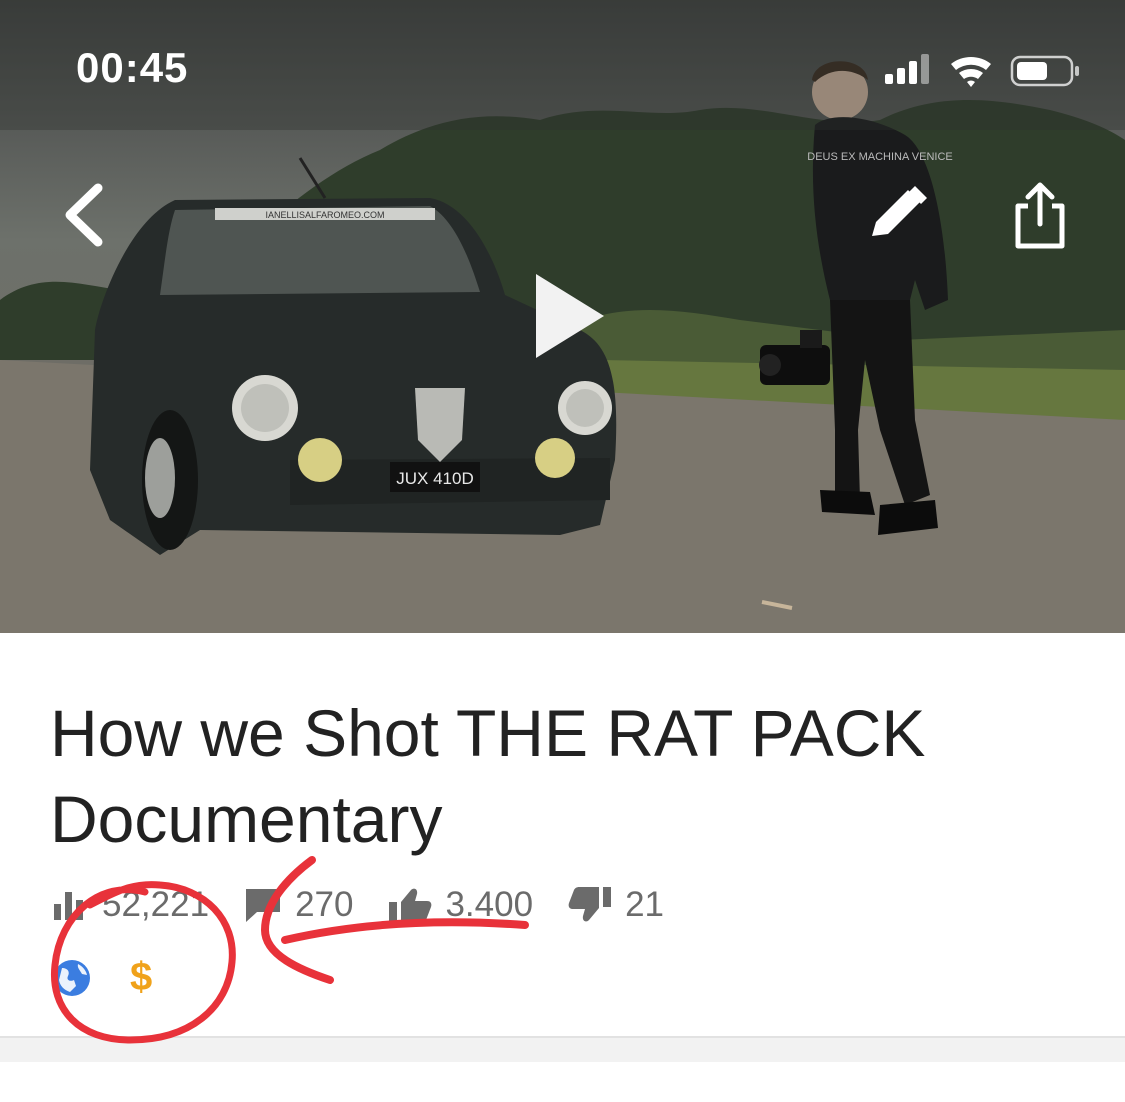 Image resolution: width=1125 pixels, height=1102 pixels. I want to click on likes-stat: 3.400, so click(460, 905).